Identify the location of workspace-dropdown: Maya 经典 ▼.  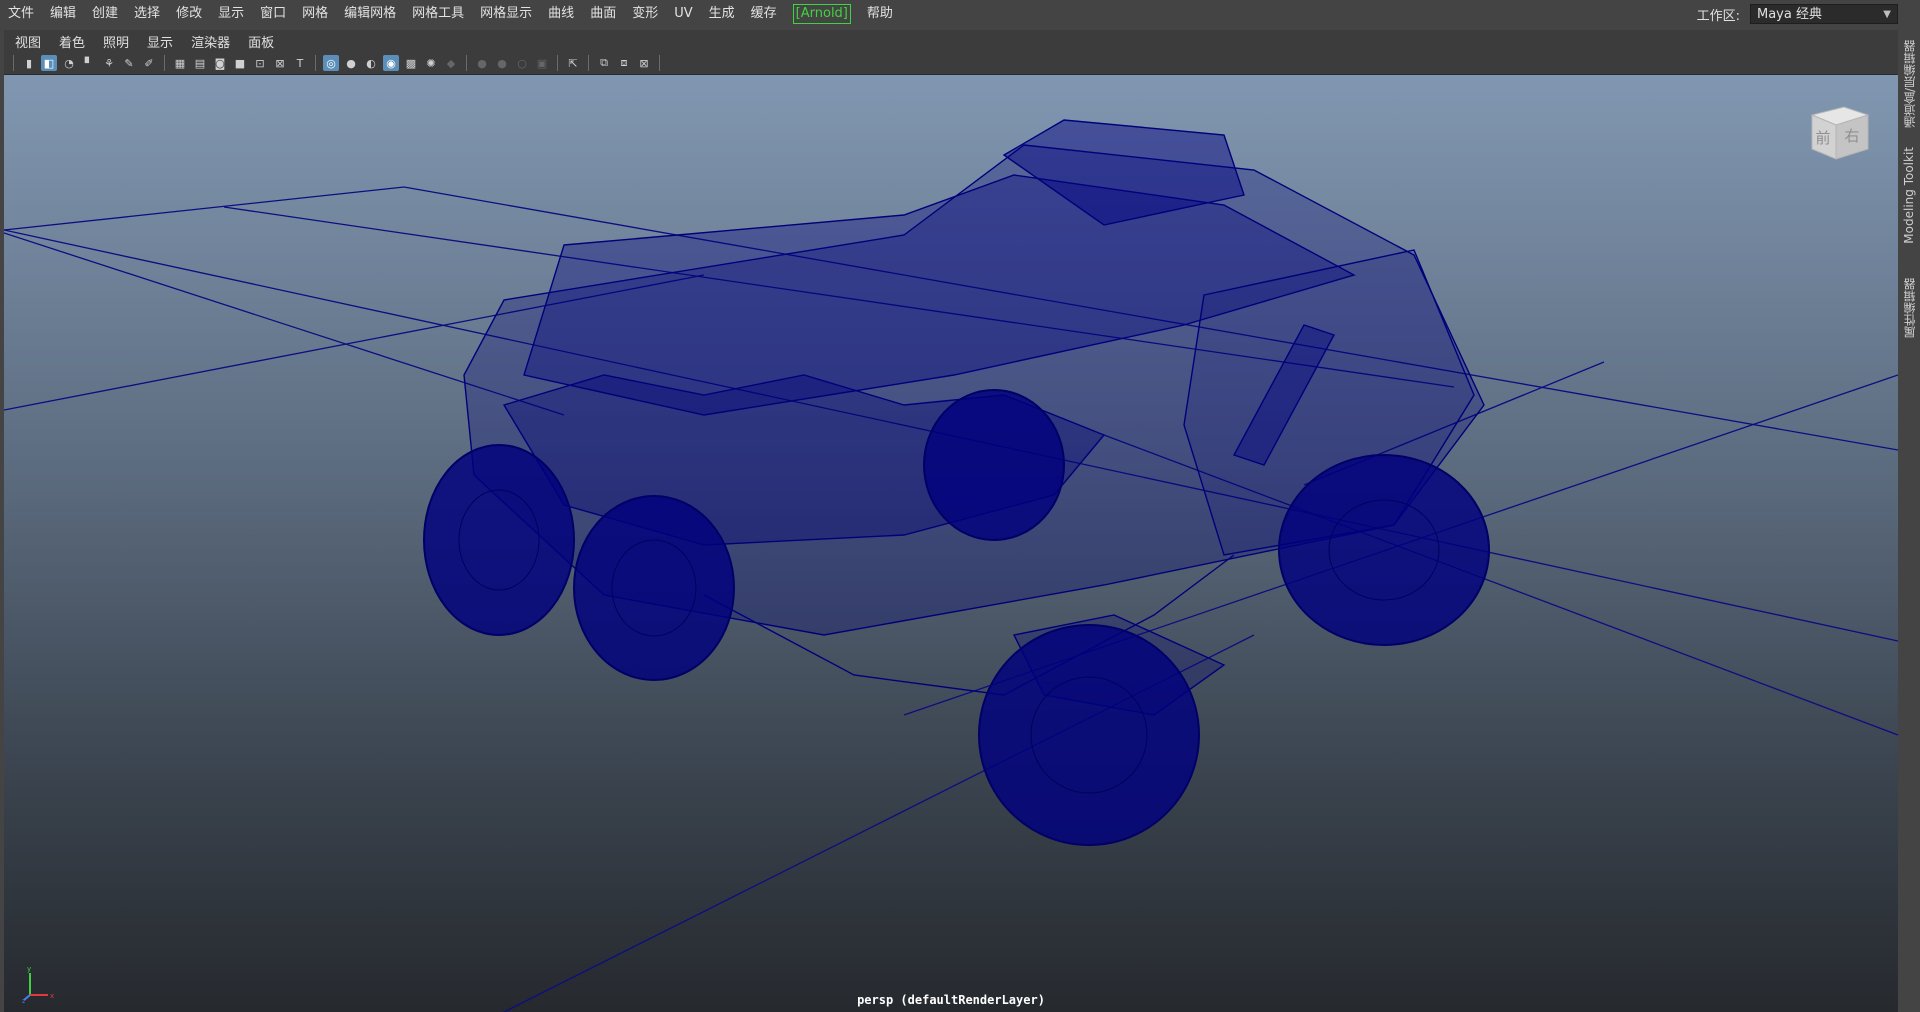
(1824, 14).